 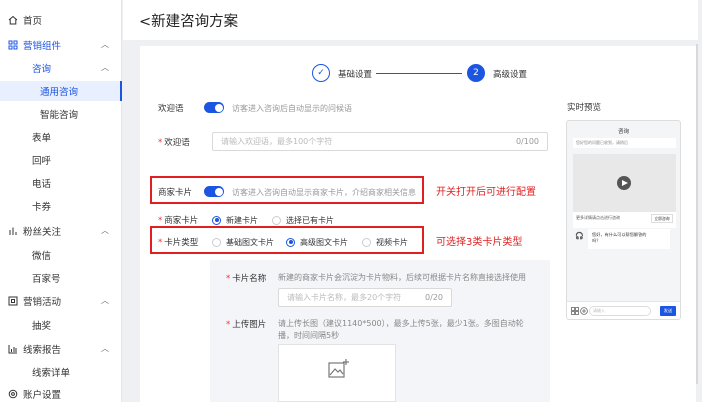 What do you see at coordinates (42, 207) in the screenshot?
I see `sidebar-item-label: 卡券` at bounding box center [42, 207].